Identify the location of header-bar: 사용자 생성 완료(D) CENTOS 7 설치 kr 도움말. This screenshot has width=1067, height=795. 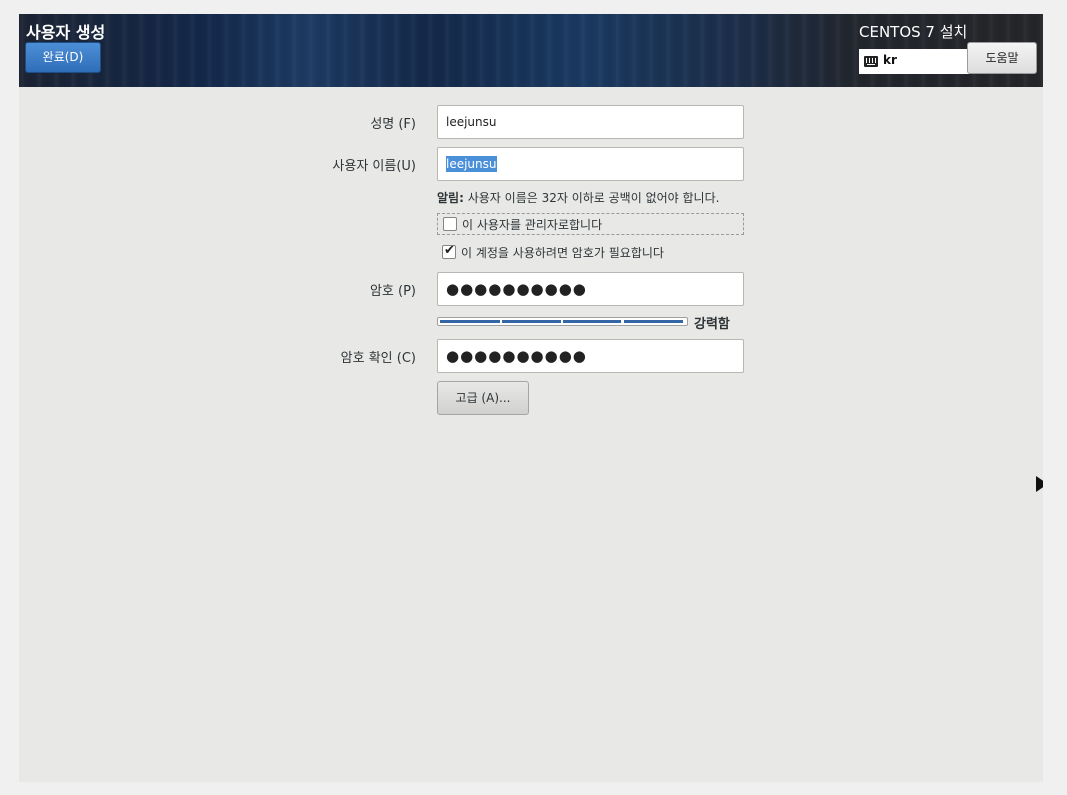
(531, 50).